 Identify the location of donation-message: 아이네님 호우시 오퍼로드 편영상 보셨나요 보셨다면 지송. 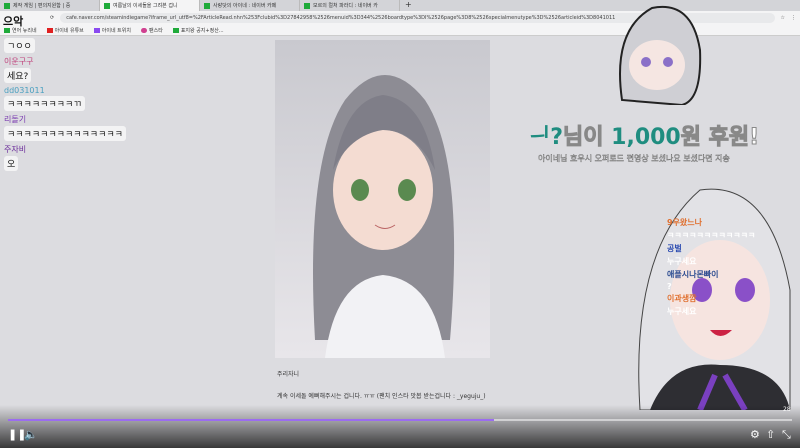
(634, 158).